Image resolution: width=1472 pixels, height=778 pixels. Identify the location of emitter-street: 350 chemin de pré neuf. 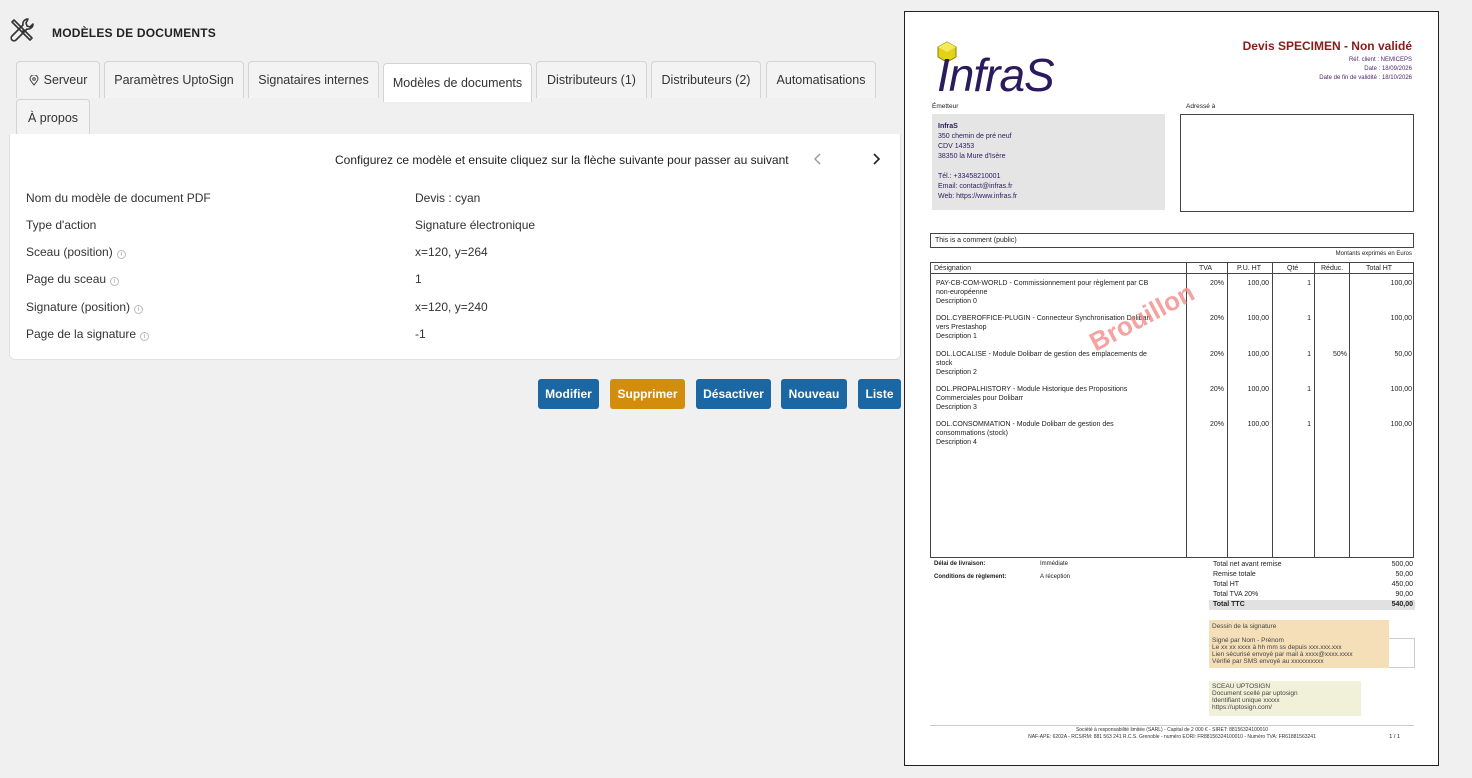
(975, 136).